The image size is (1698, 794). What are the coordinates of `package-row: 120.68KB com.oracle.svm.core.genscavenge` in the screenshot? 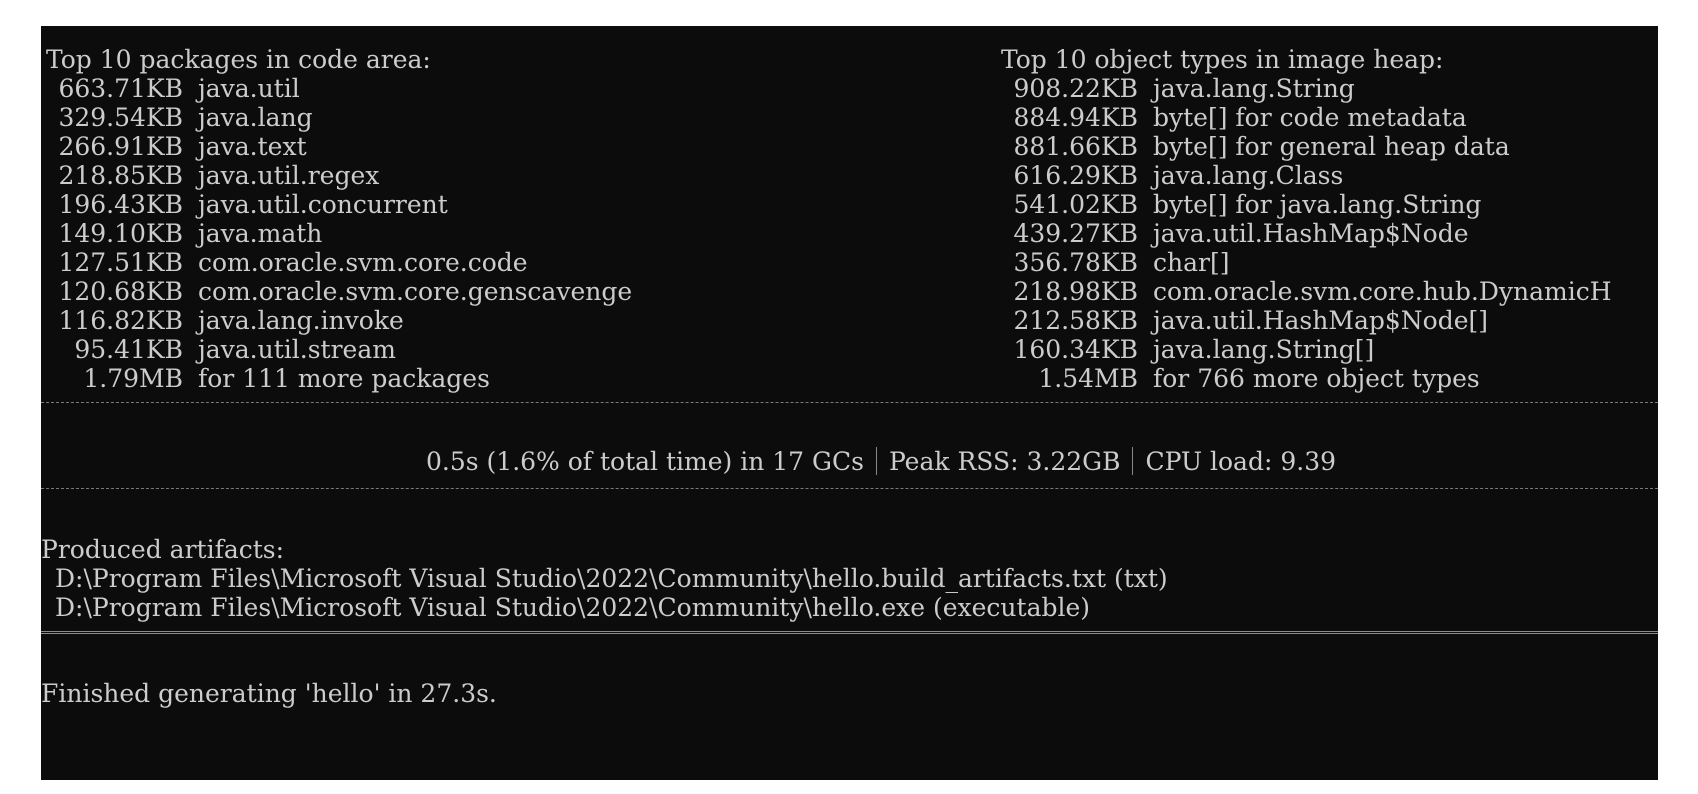 It's located at (345, 291).